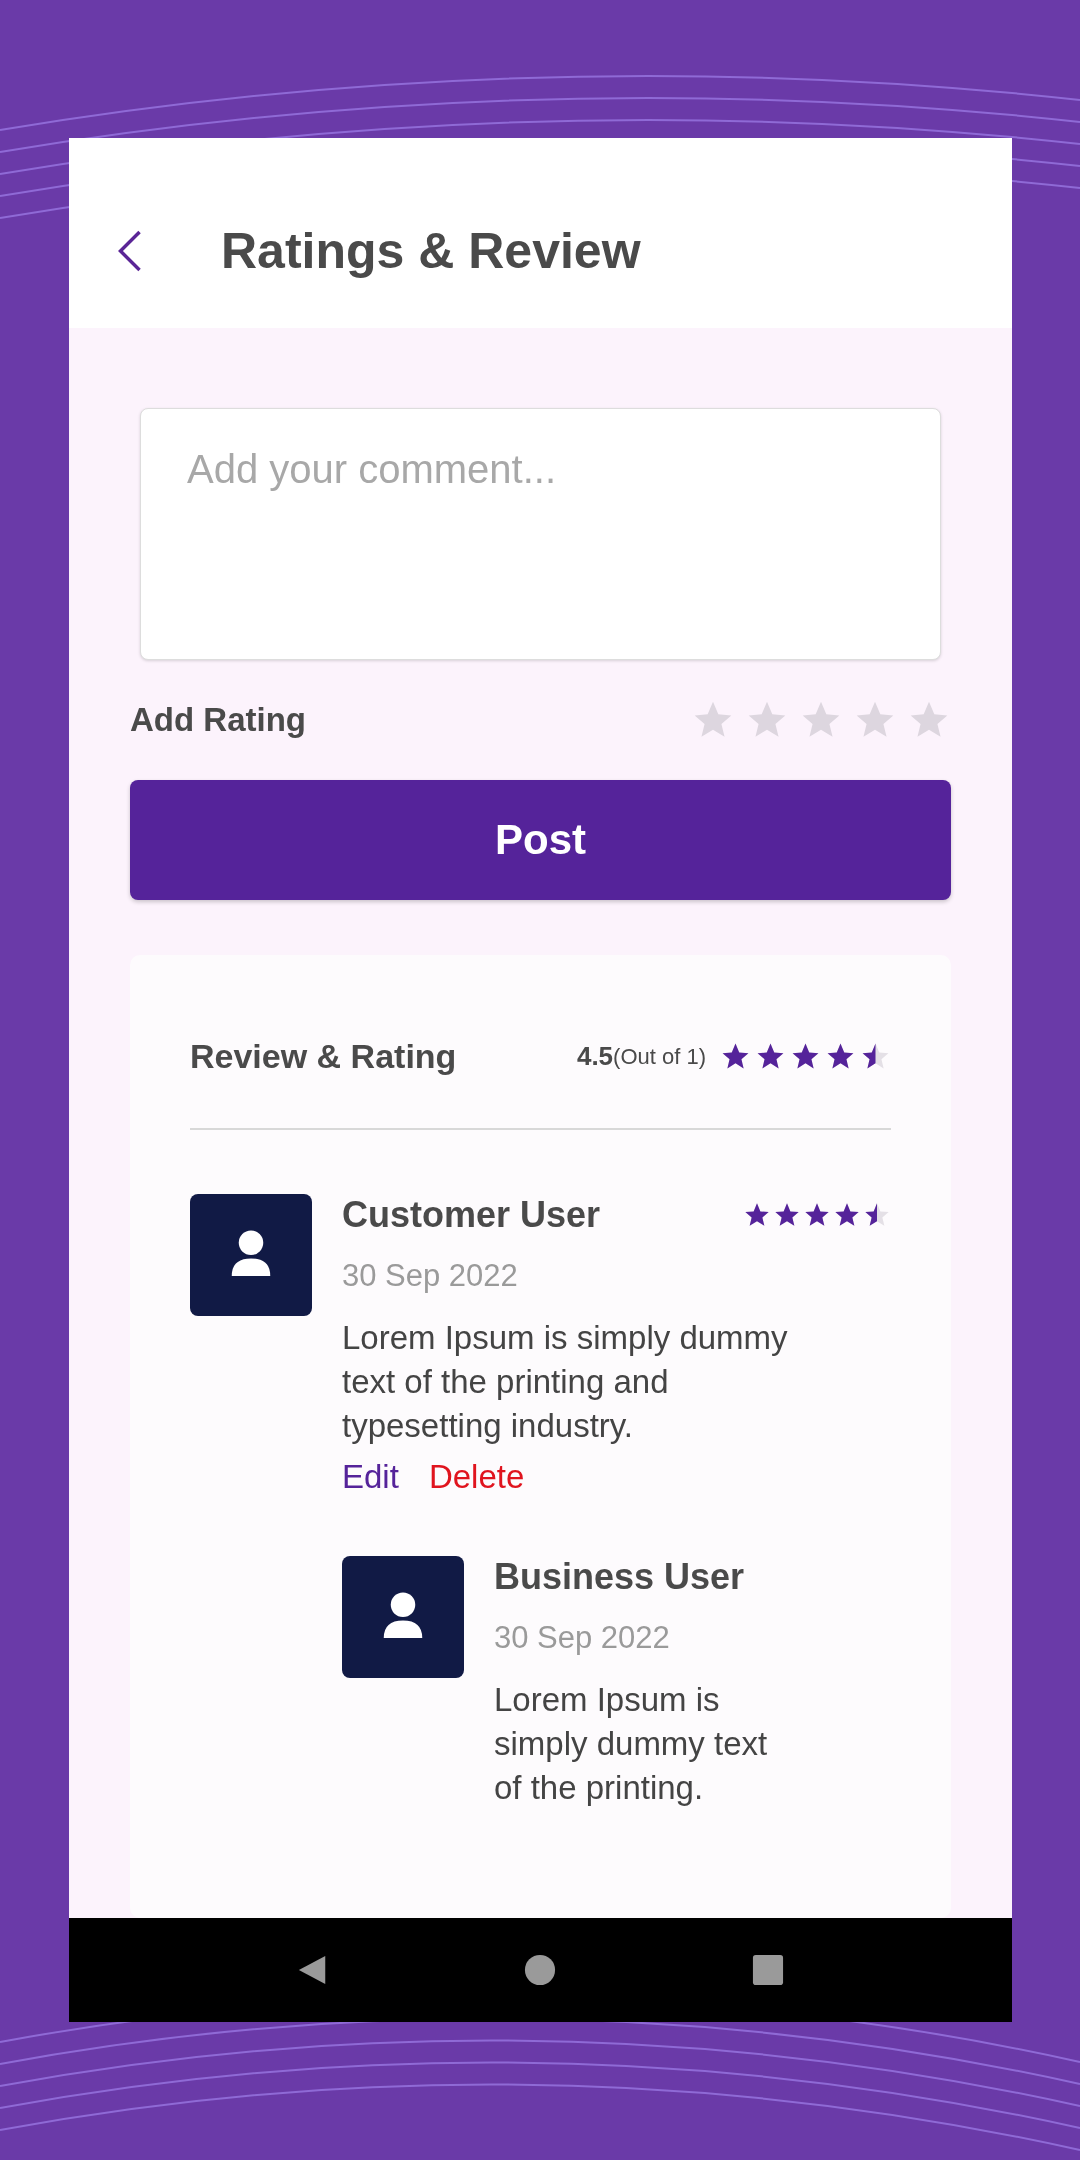  I want to click on edit-link: Edit, so click(370, 1477).